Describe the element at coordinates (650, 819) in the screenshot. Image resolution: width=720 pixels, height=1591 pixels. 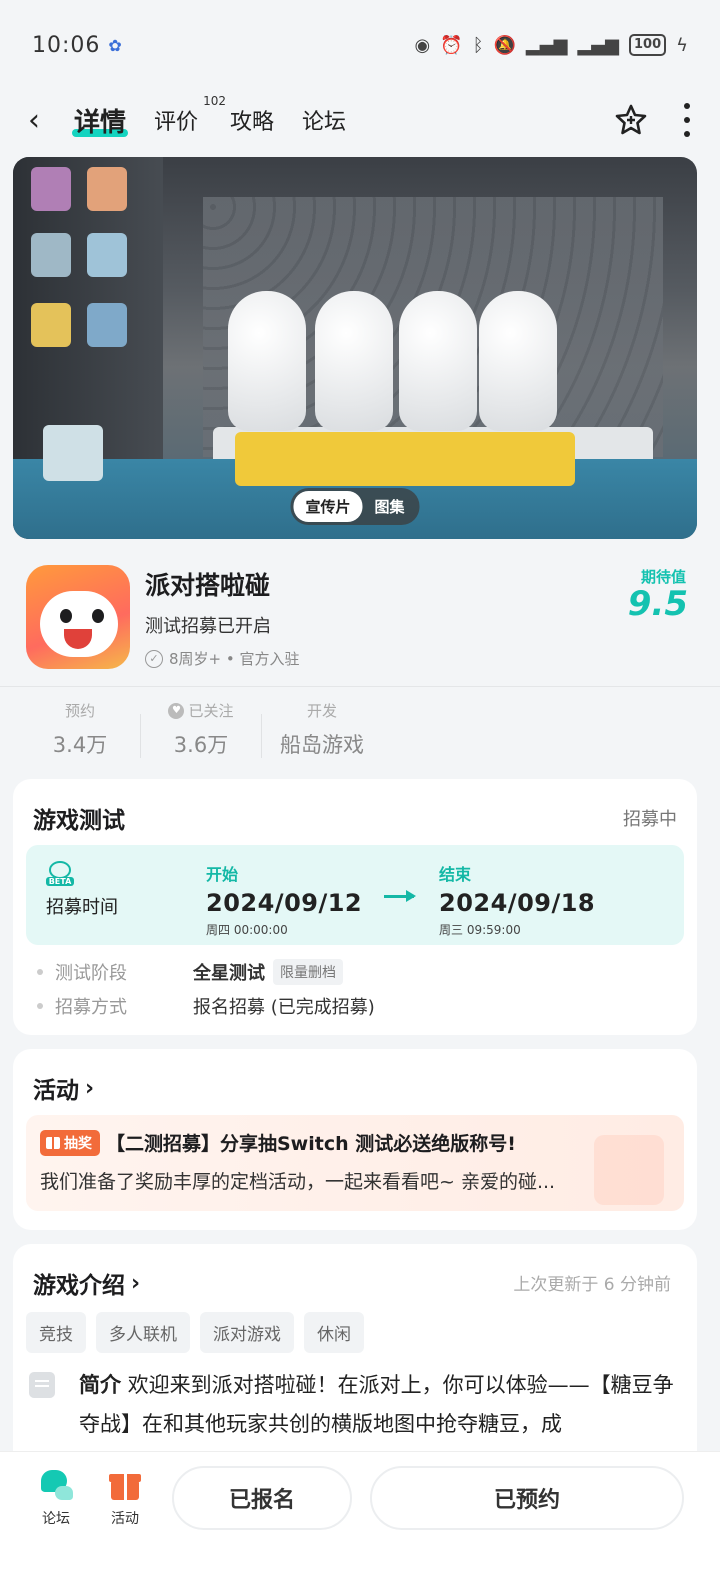
I see `test-status: 招募中` at that location.